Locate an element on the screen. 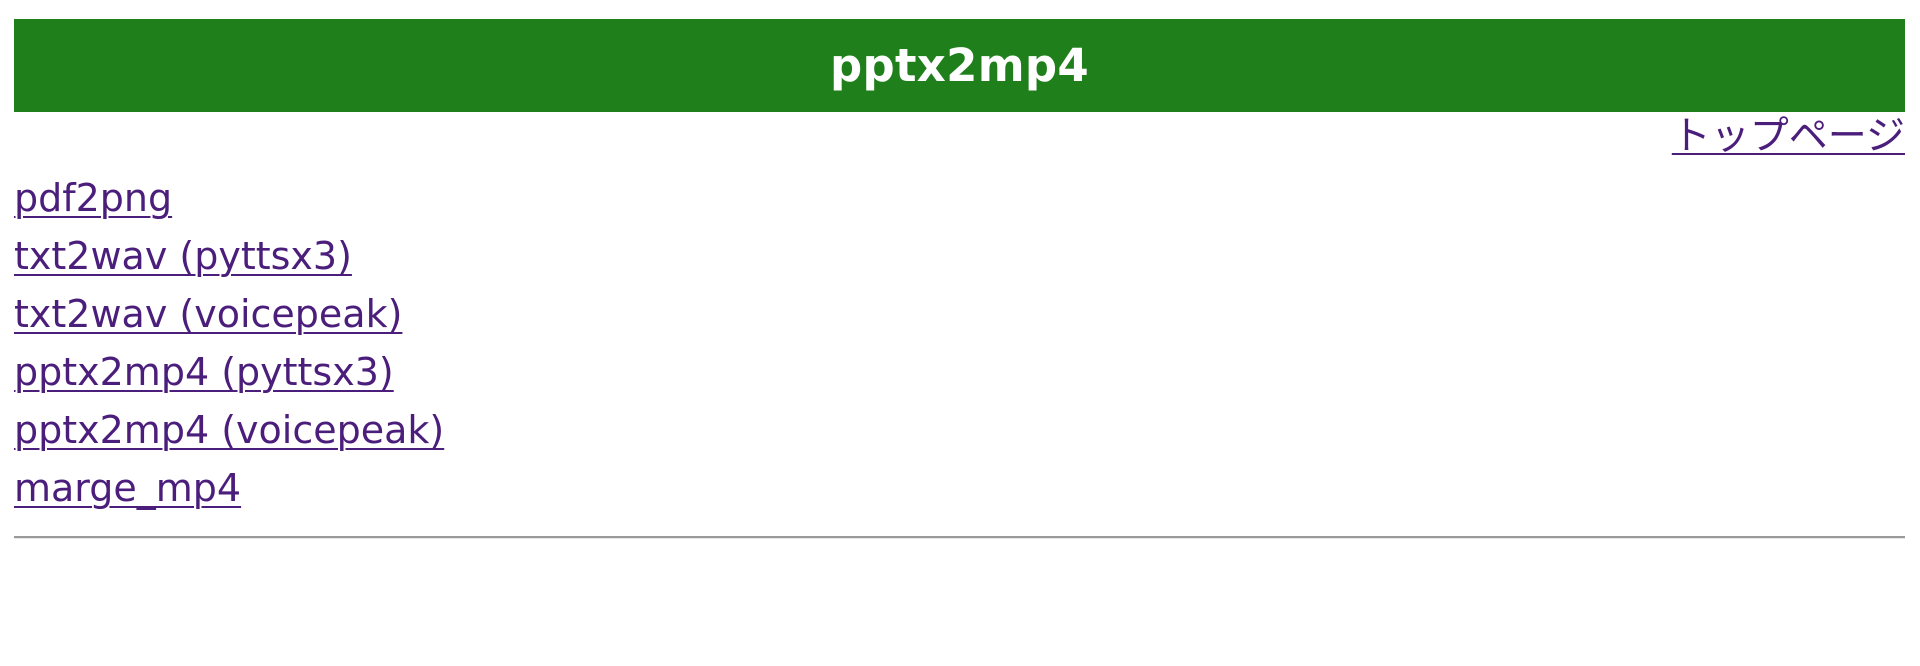  list-item: pptx2mp4 (voicepeak) is located at coordinates (229, 433).